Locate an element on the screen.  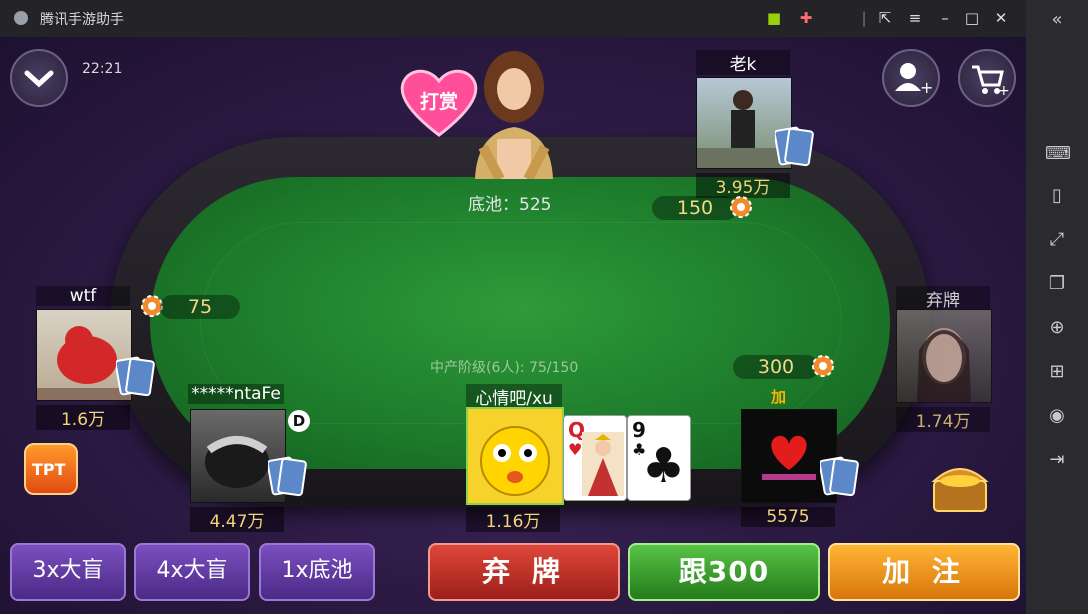
player-name: 老k is located at coordinates (743, 62).